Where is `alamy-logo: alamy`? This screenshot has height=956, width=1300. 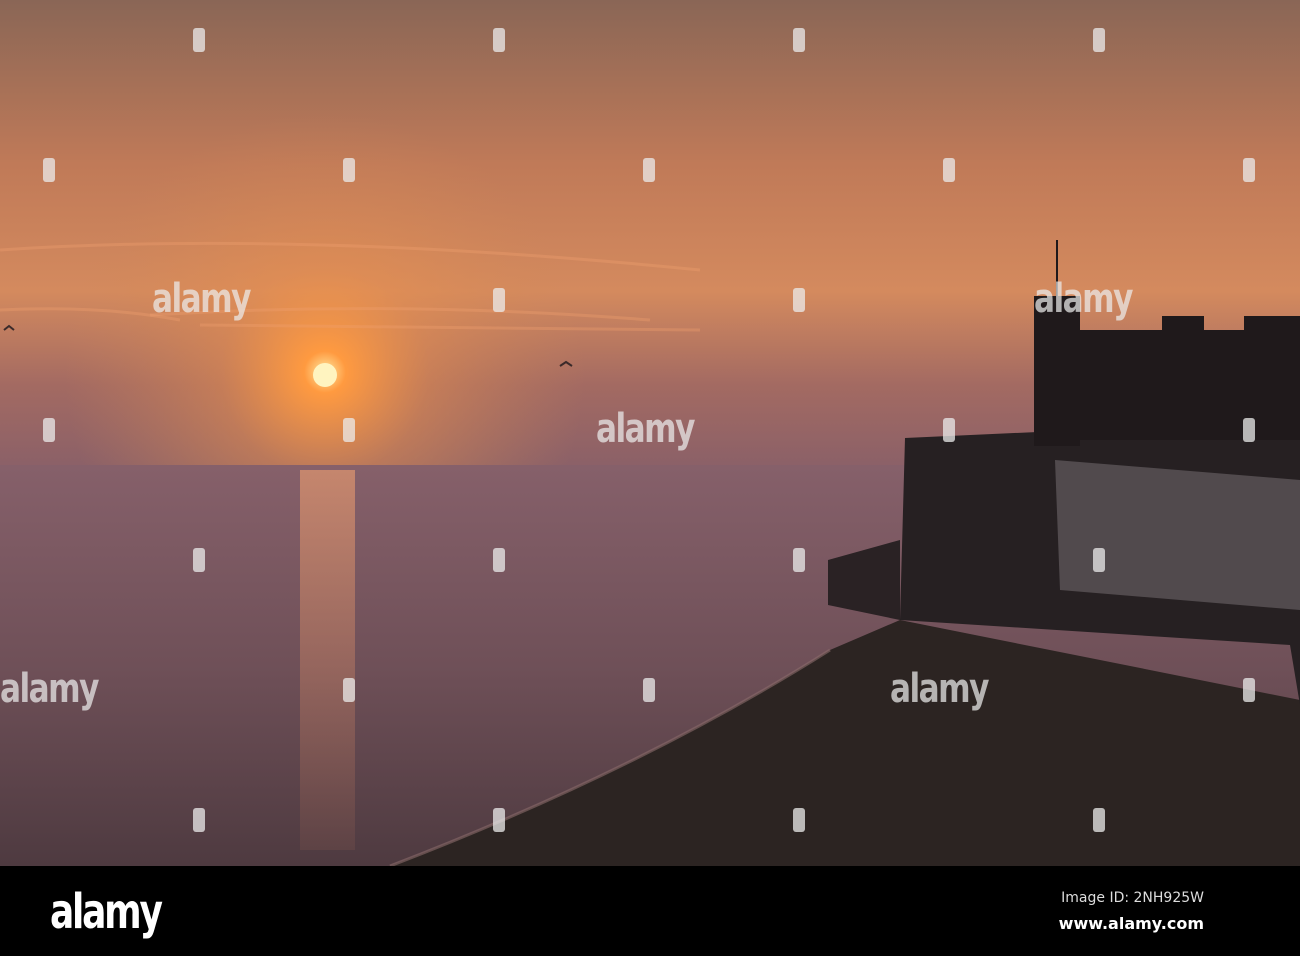
alamy-logo: alamy is located at coordinates (106, 912).